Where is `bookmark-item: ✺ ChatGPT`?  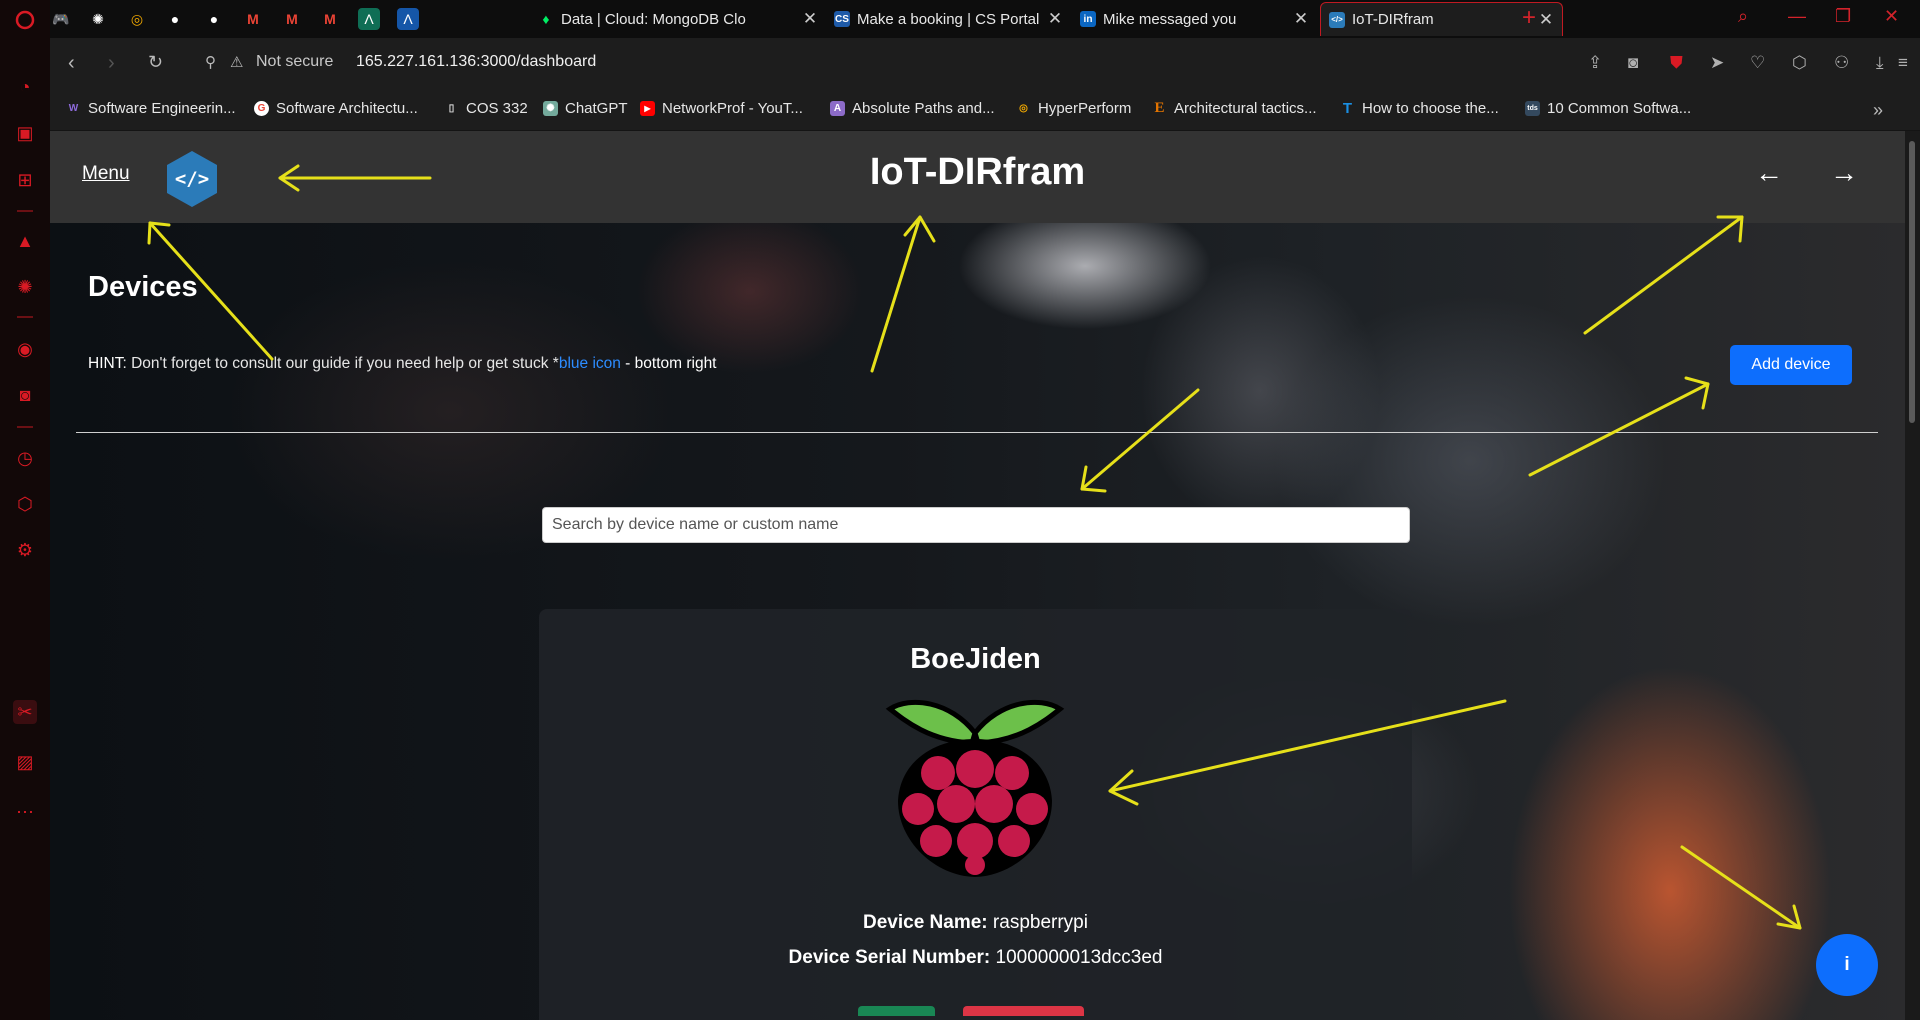
bookmark-item: ✺ ChatGPT is located at coordinates (585, 108).